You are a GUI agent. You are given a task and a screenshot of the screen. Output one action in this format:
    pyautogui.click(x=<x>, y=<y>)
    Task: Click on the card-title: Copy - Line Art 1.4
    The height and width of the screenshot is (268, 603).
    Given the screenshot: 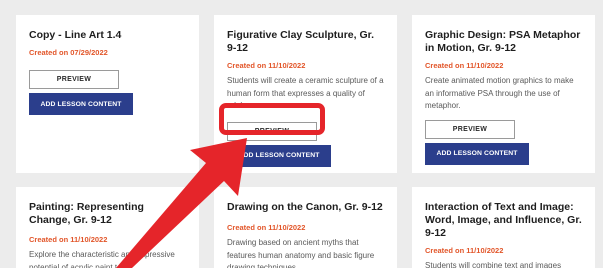 What is the action you would take?
    pyautogui.click(x=75, y=35)
    